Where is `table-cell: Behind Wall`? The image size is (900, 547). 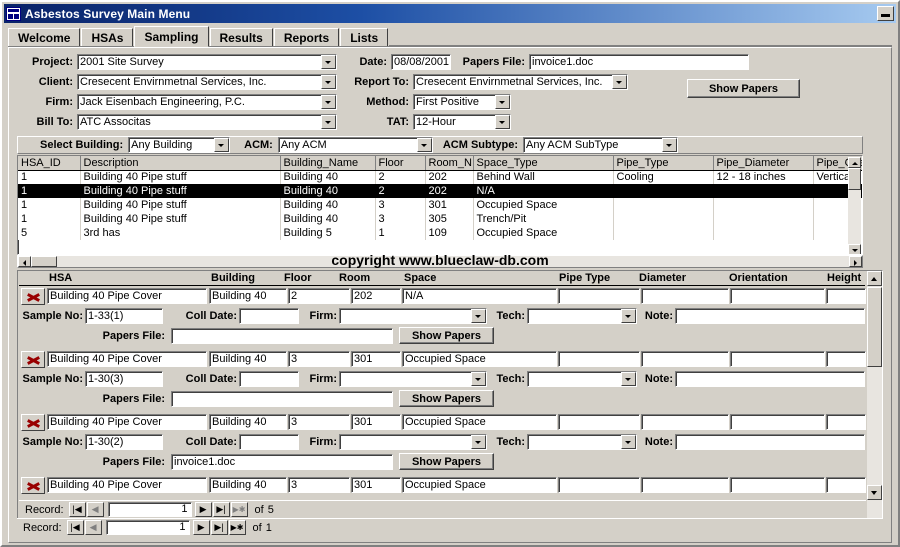
table-cell: Behind Wall is located at coordinates (543, 177).